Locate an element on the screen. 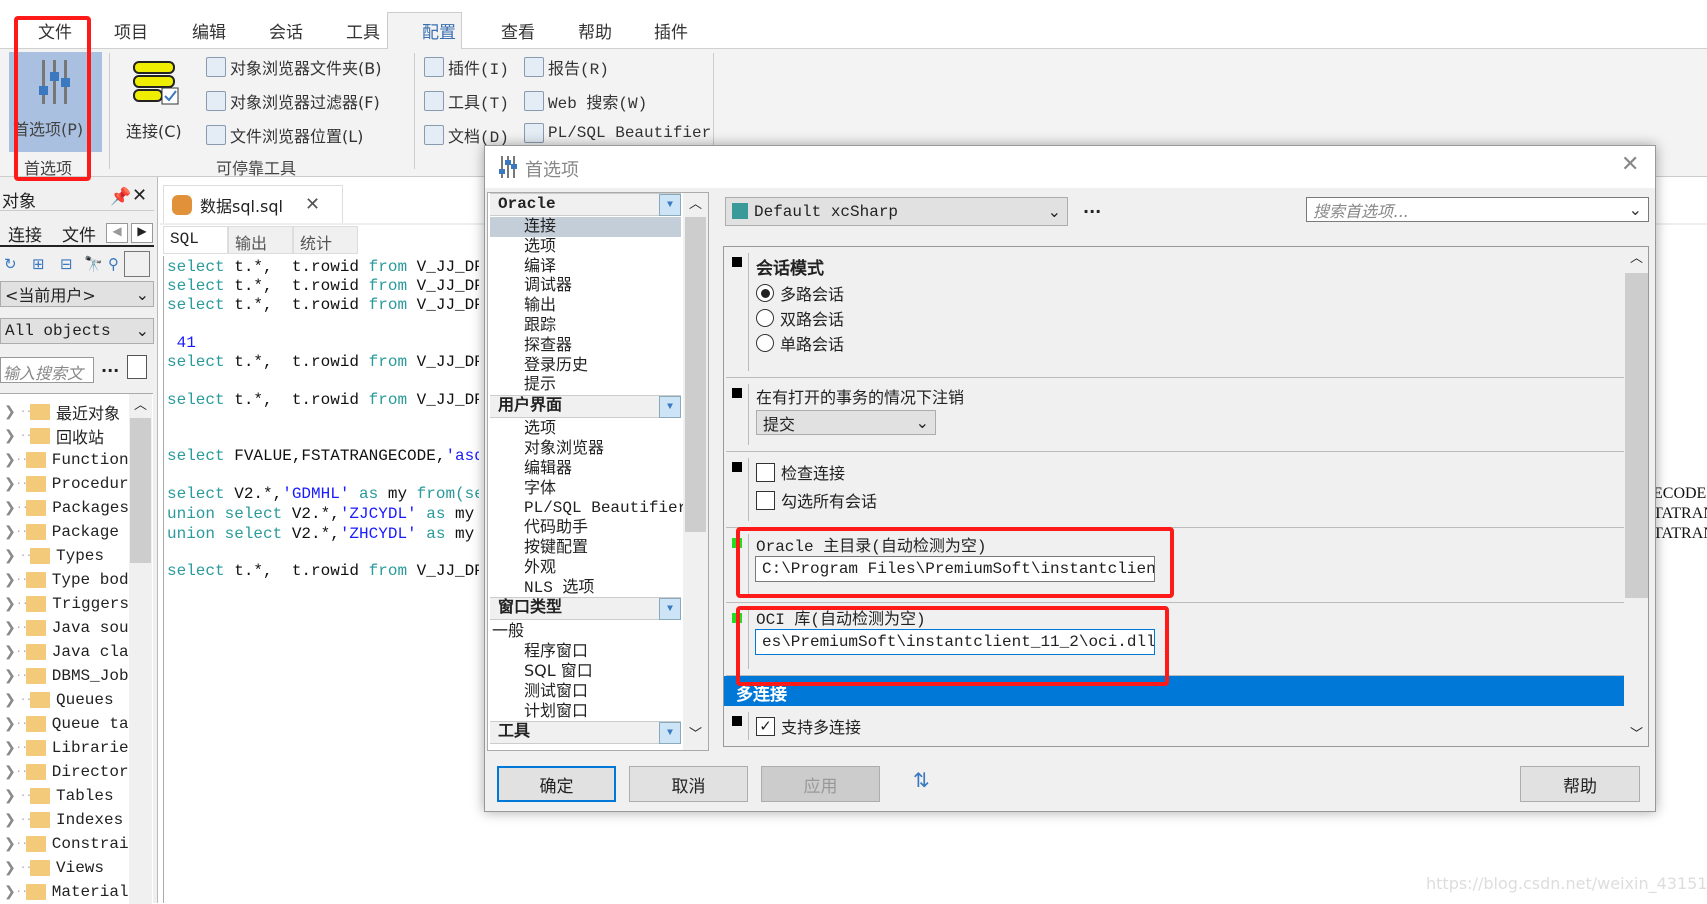  tree-item: ❯ ·· Packages is located at coordinates (66, 508).